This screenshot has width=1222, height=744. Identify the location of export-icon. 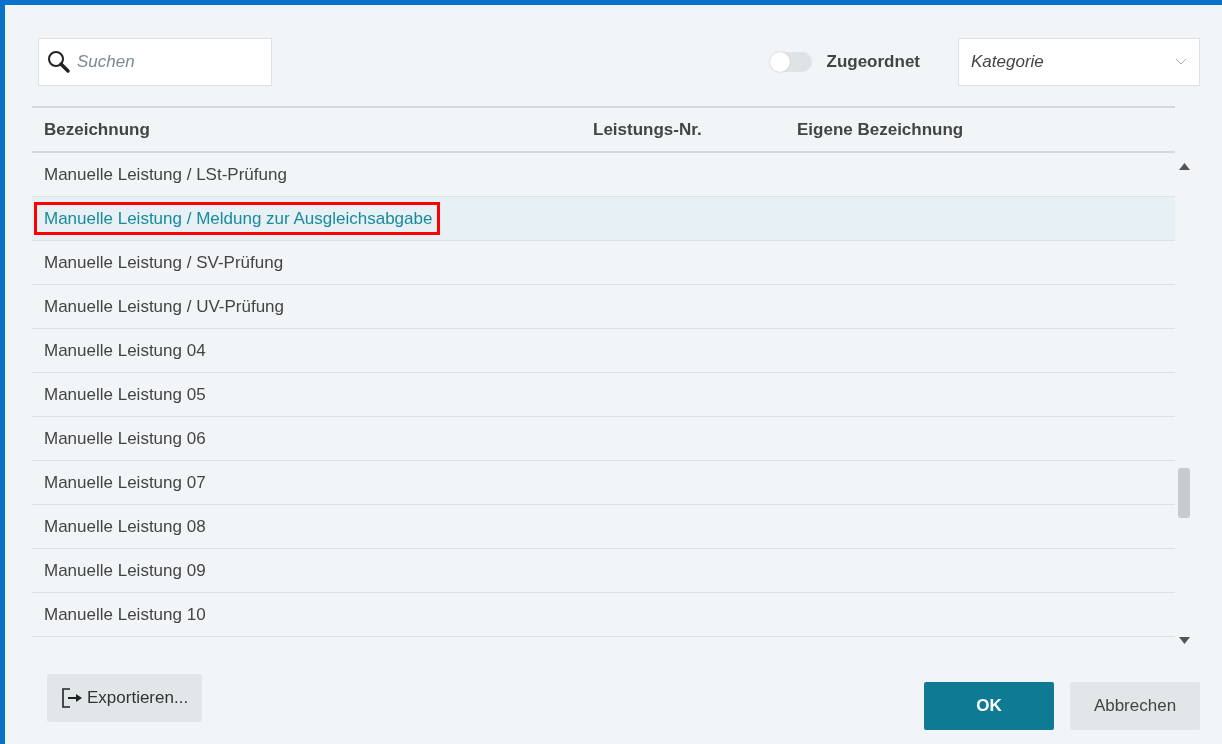
(72, 698).